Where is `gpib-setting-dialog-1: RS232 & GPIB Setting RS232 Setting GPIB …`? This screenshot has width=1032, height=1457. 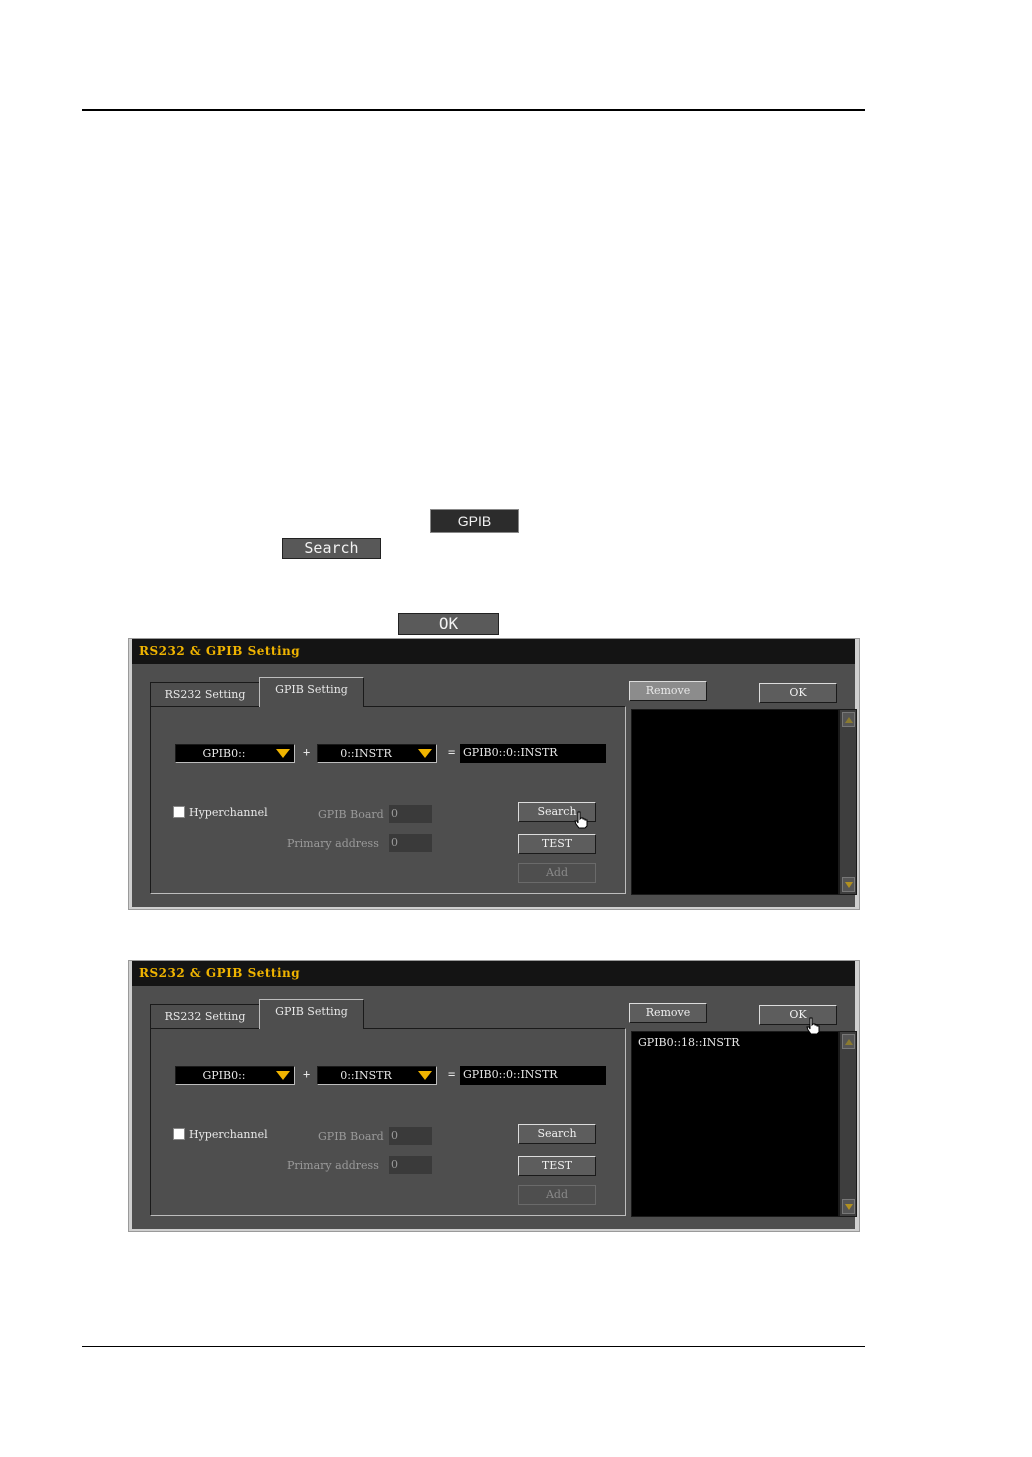
gpib-setting-dialog-1: RS232 & GPIB Setting RS232 Setting GPIB … is located at coordinates (494, 774).